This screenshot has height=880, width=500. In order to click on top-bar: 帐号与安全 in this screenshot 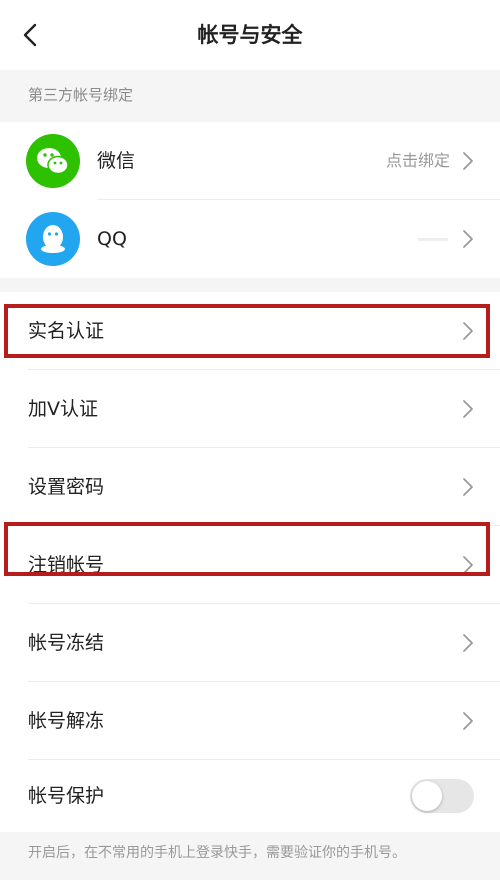, I will do `click(250, 35)`.